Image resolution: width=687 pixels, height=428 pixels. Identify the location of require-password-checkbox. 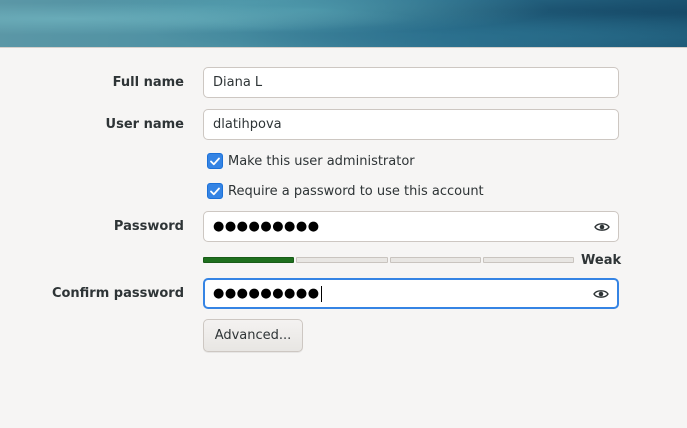
(215, 191).